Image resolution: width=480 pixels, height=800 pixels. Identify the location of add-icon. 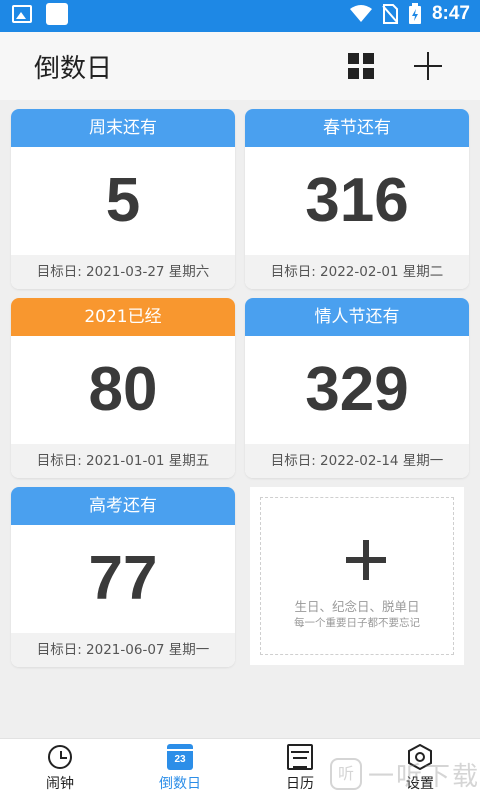
(428, 66).